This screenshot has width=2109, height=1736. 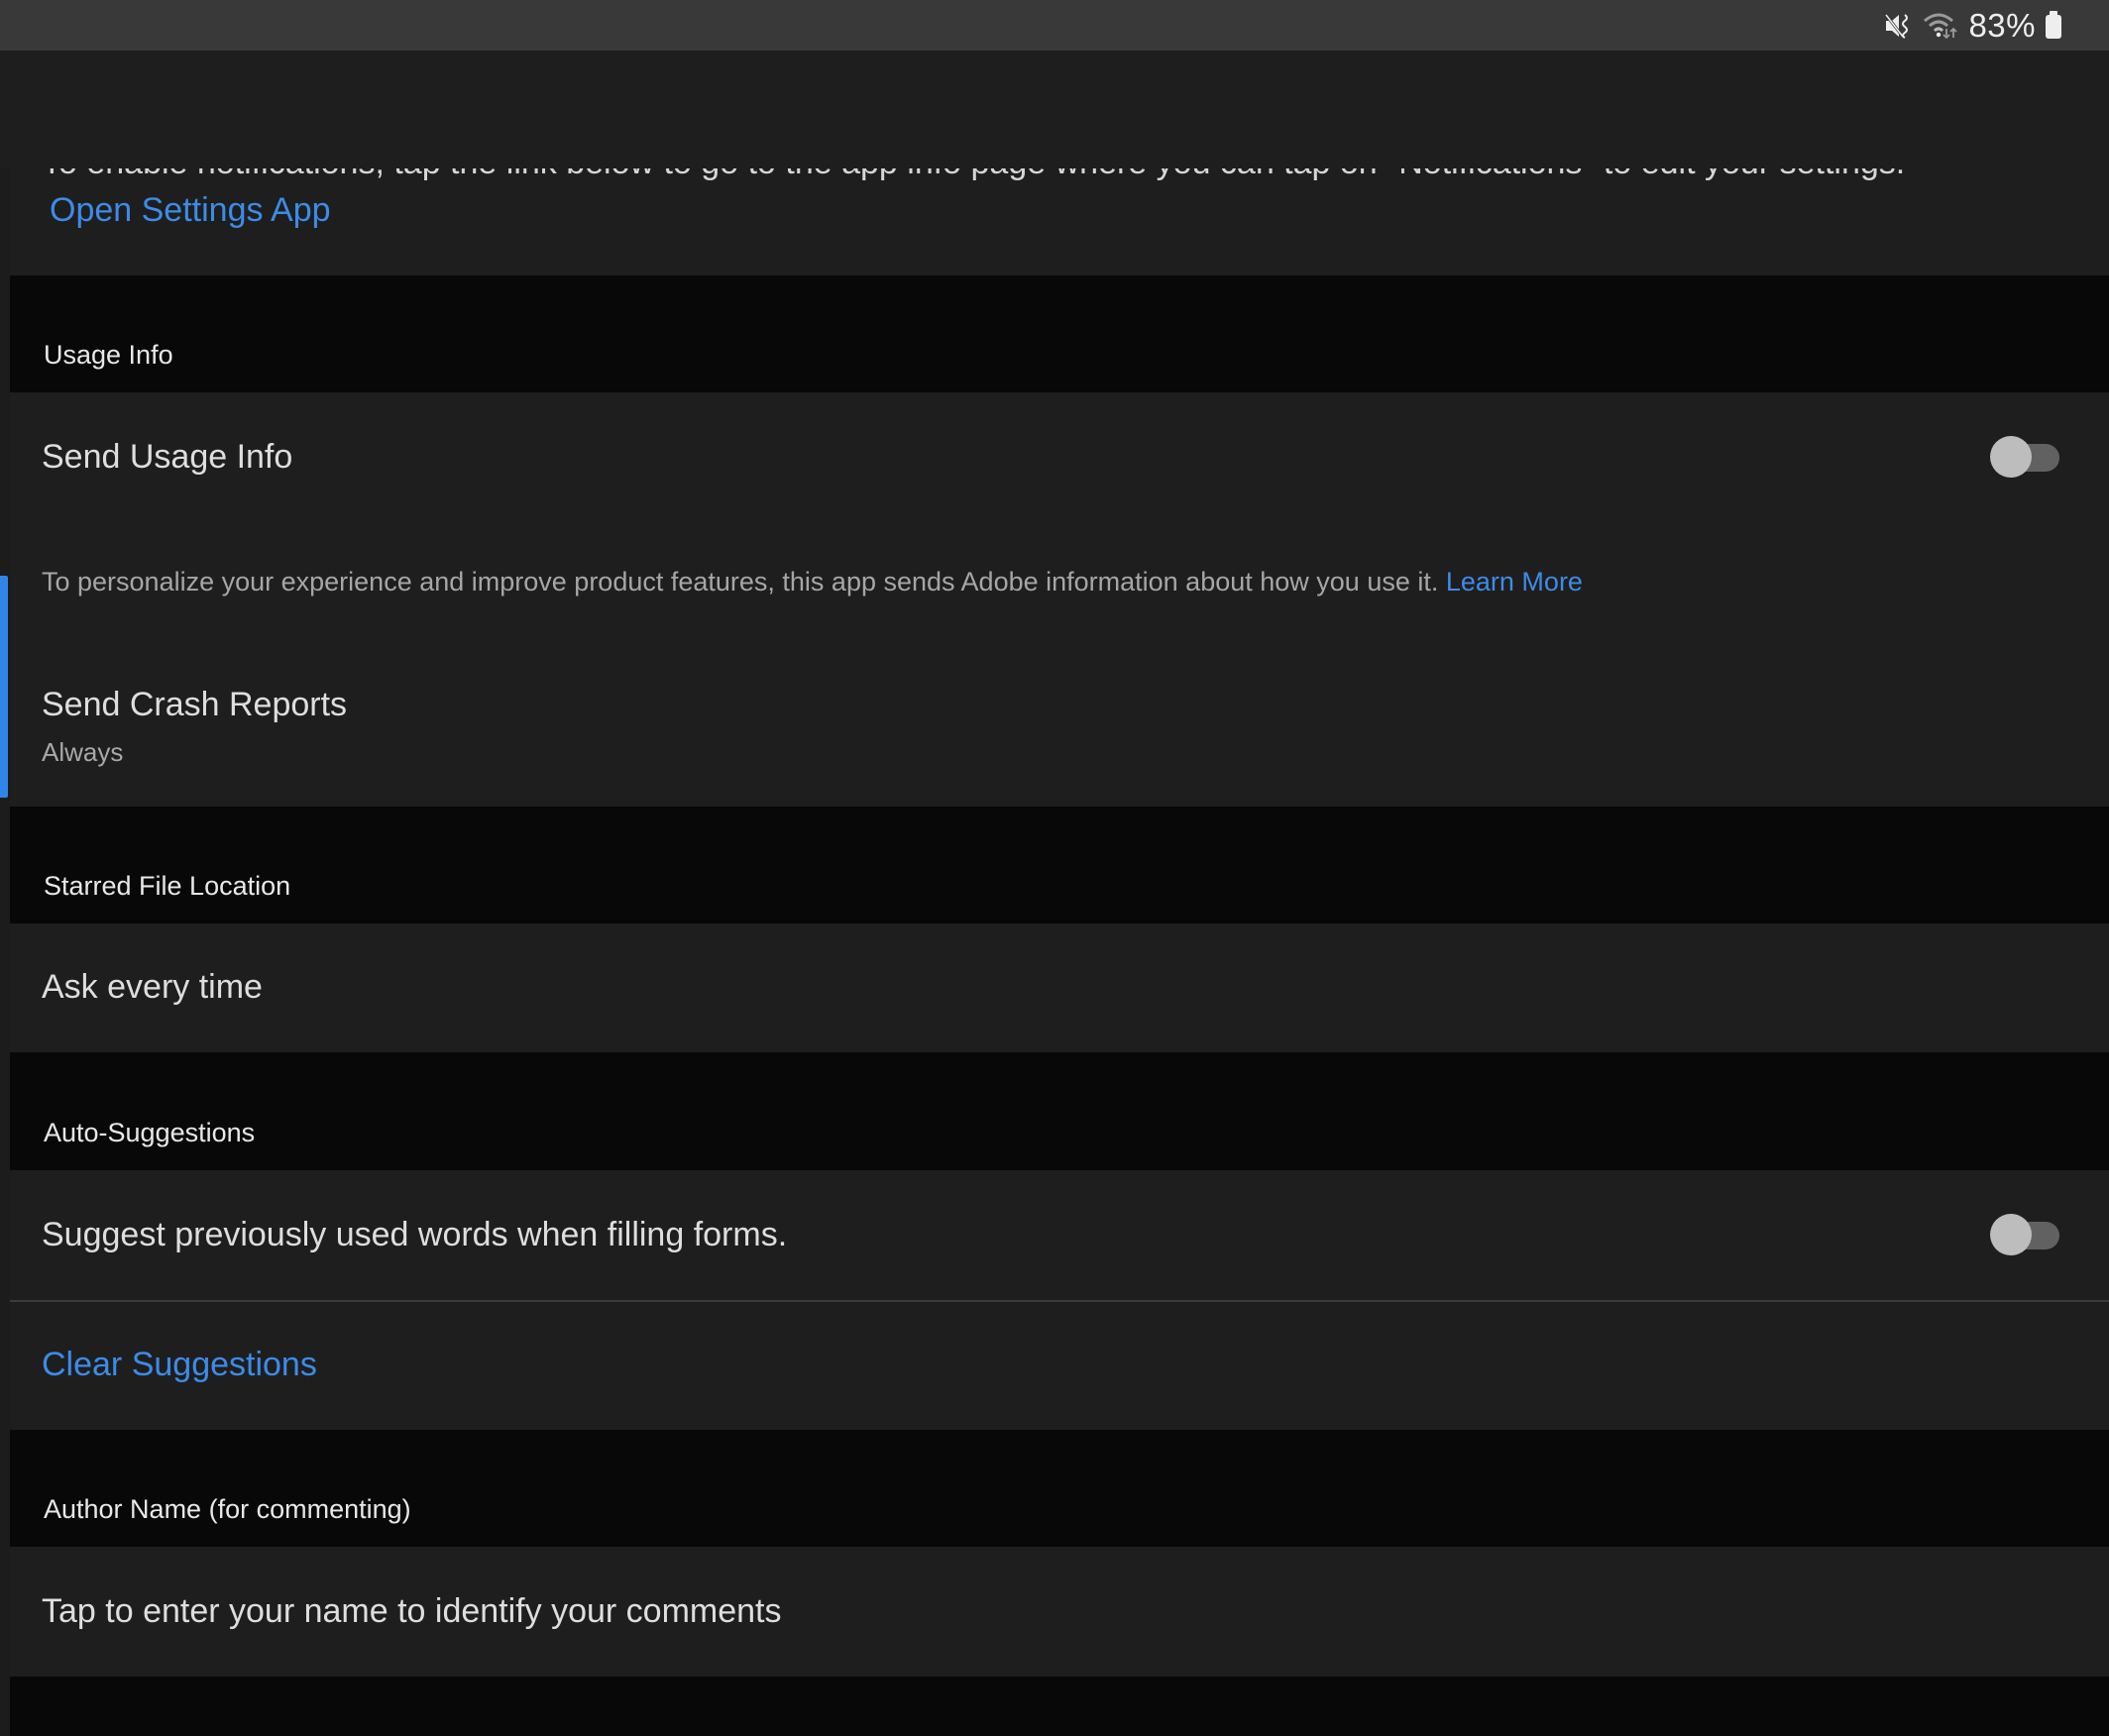 I want to click on suggest-words-toggle, so click(x=2024, y=1234).